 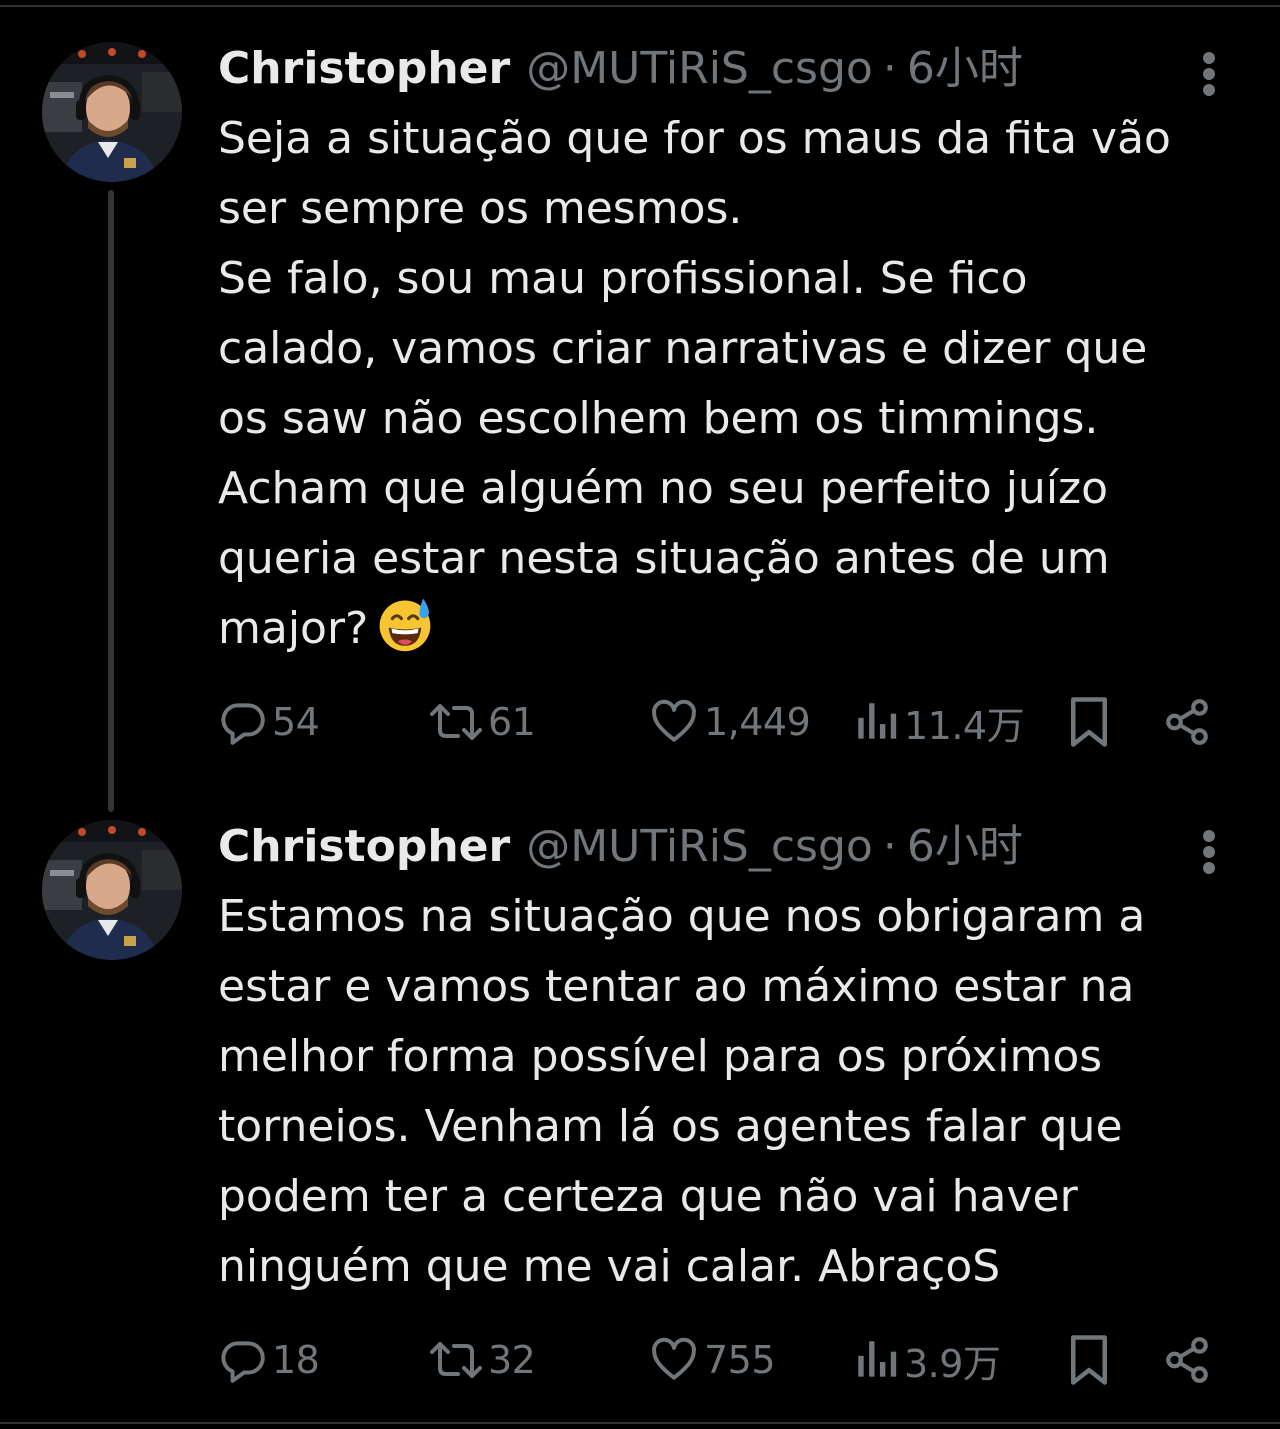 I want to click on tweet-actions: 18 32 755 3.9万, so click(x=718, y=1360).